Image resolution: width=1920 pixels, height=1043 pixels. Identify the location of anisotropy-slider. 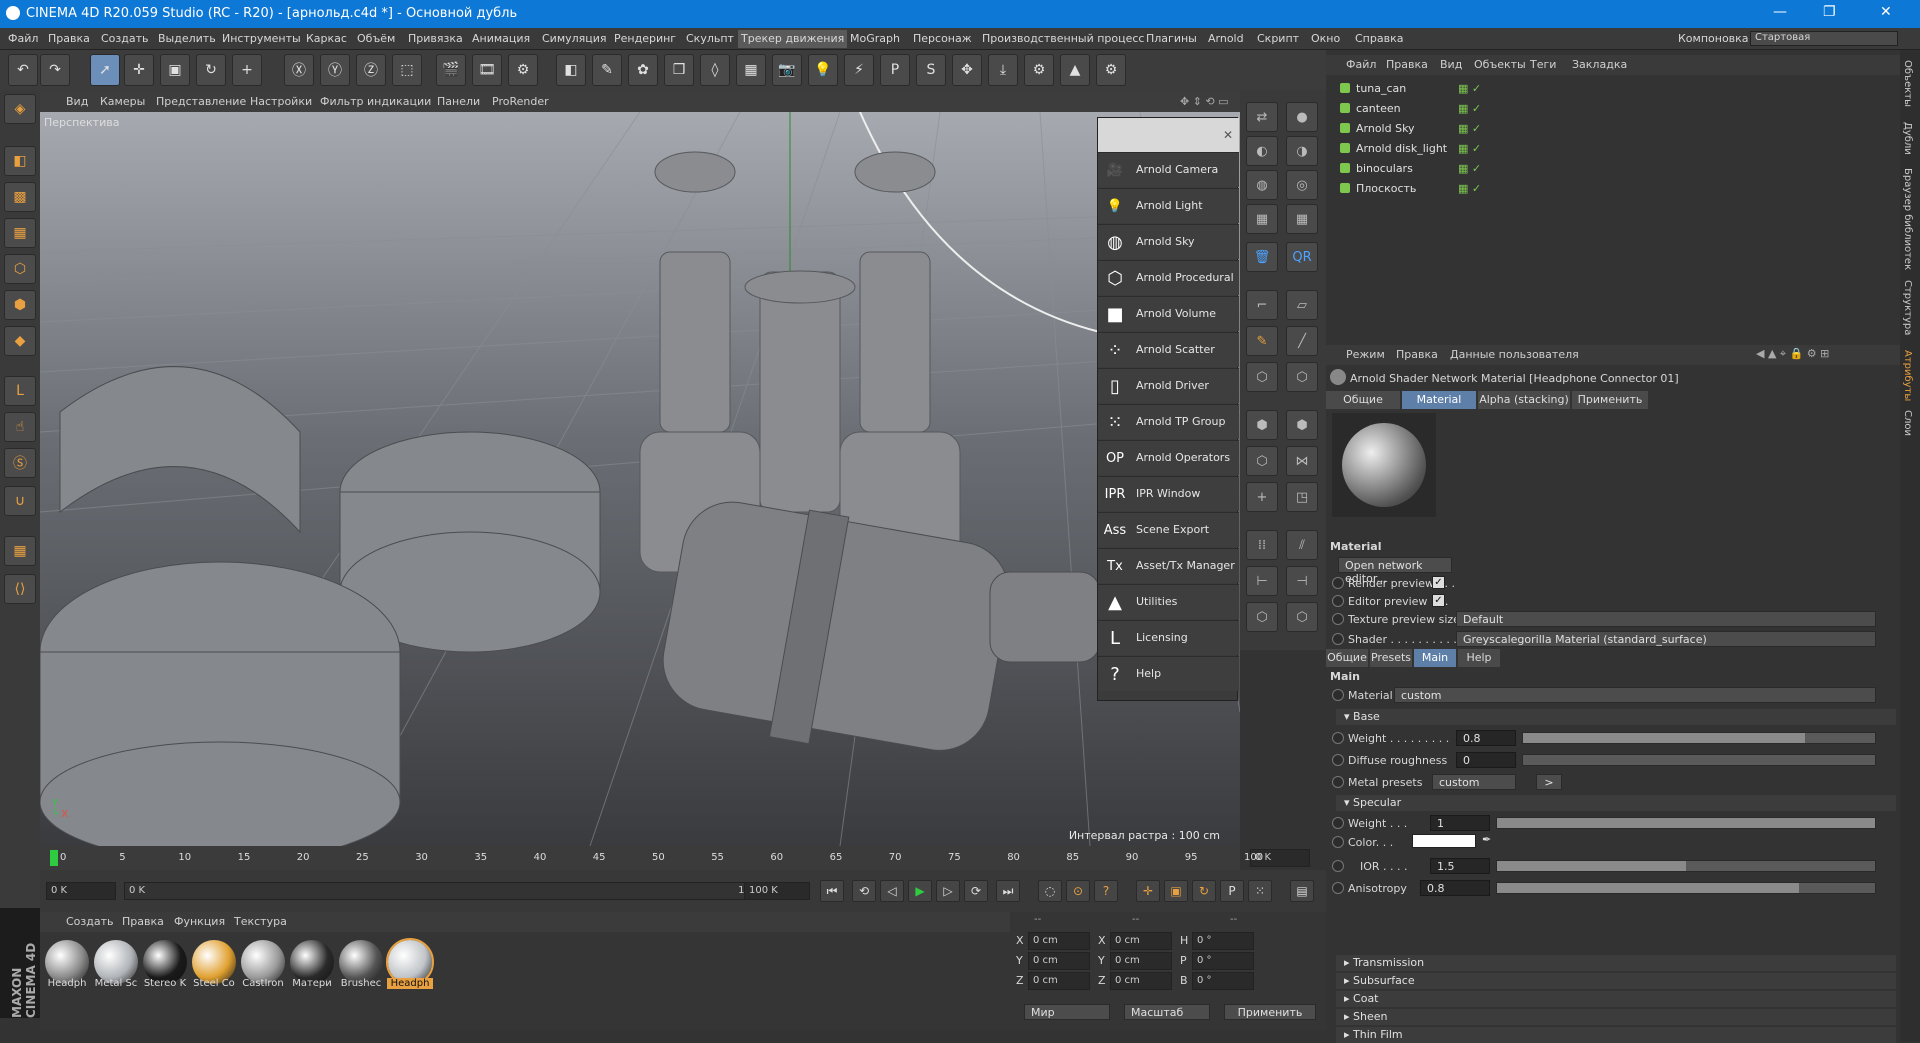
(1686, 888).